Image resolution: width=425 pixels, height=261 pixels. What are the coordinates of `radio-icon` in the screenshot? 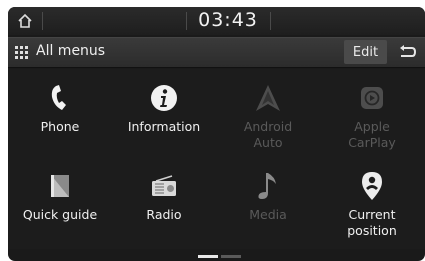 It's located at (164, 185).